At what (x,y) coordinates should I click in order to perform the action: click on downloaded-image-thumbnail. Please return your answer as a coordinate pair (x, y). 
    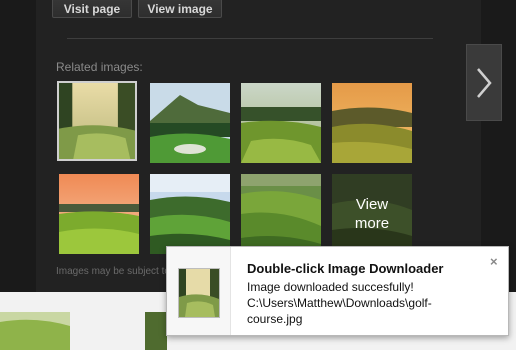
    Looking at the image, I should click on (199, 293).